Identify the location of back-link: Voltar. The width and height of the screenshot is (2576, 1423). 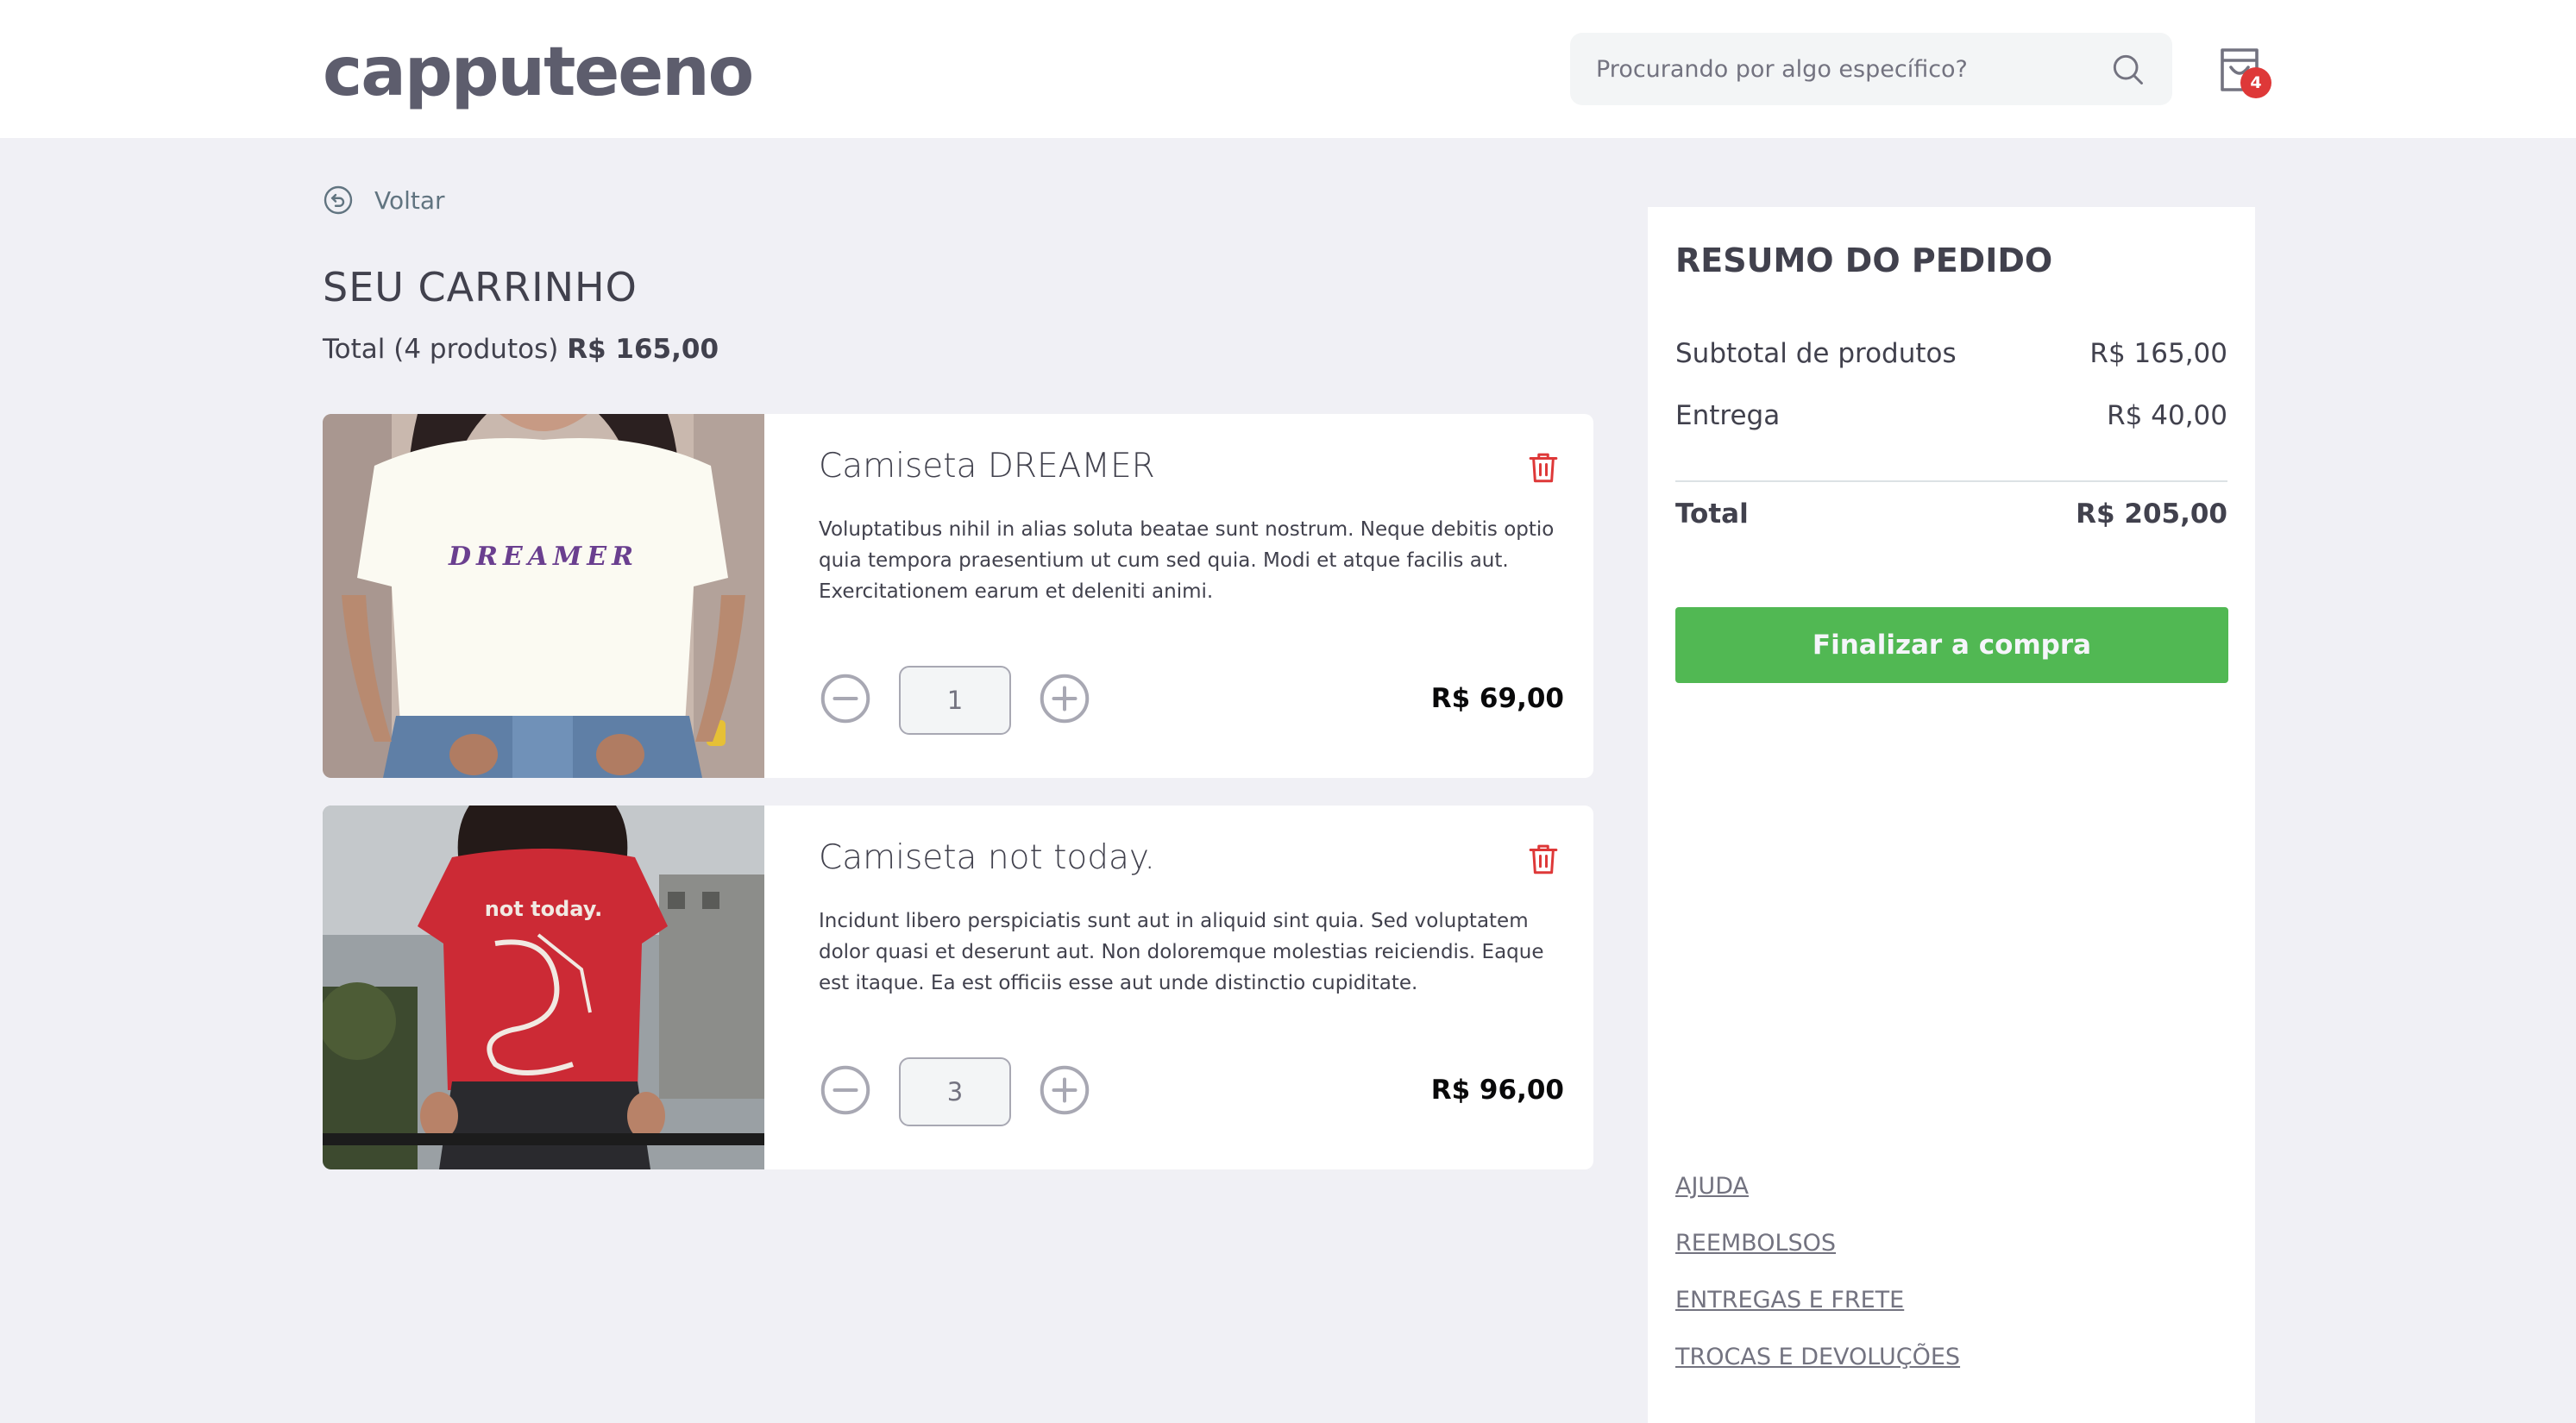
(384, 200).